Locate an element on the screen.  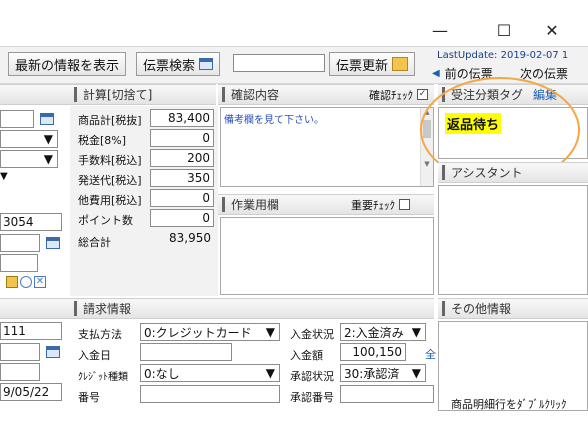
chat-icon is located at coordinates (26, 282).